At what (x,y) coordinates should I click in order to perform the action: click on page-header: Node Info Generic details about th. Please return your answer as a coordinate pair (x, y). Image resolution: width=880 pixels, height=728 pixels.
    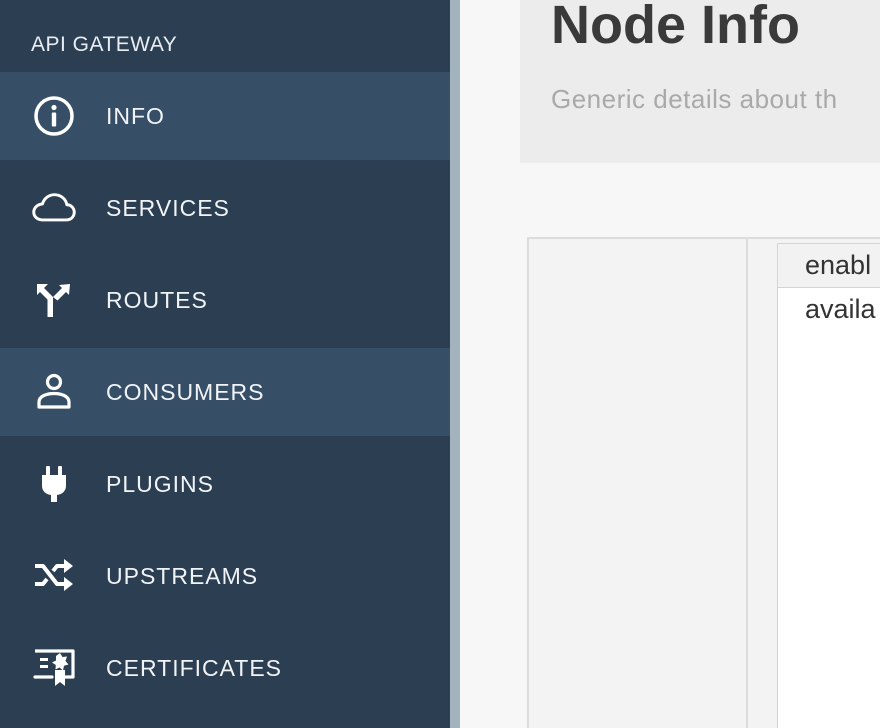
    Looking at the image, I should click on (700, 81).